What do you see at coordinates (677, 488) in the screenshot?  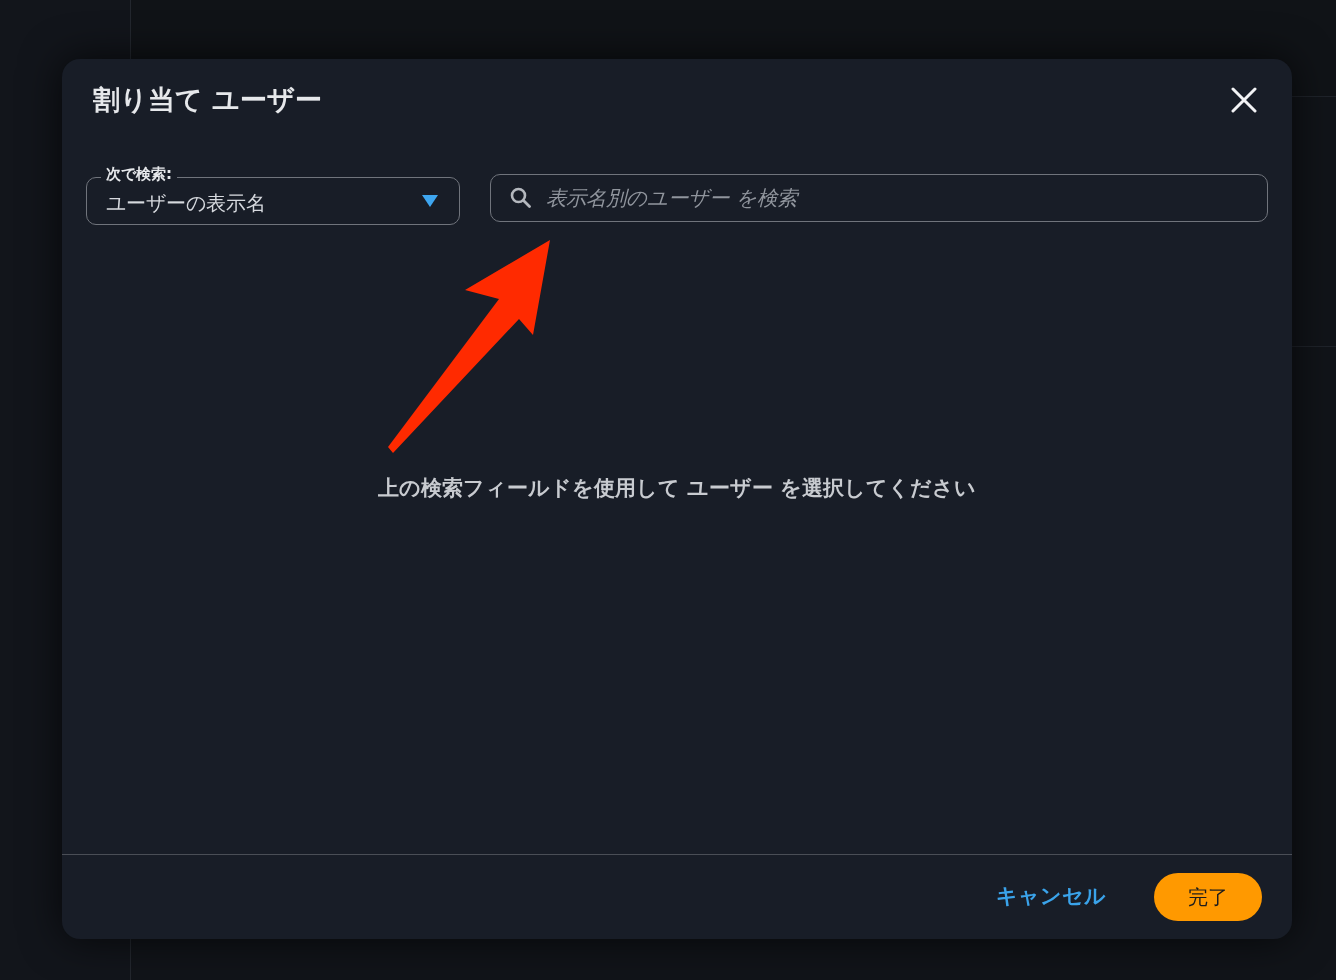 I see `empty-message: 上の検索フィールドを使用して ユーザー を選択してください` at bounding box center [677, 488].